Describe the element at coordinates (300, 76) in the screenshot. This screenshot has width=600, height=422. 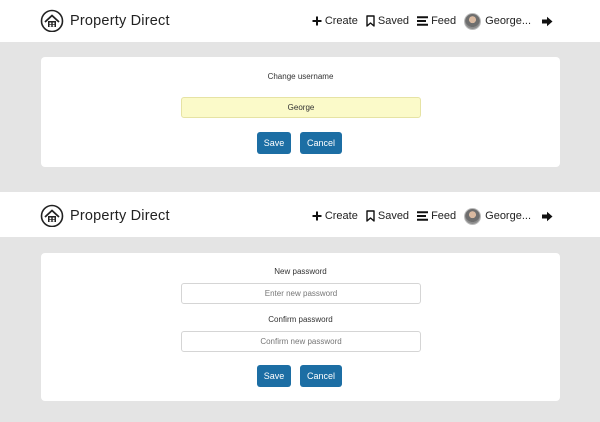
I see `change-username-label: Change username` at that location.